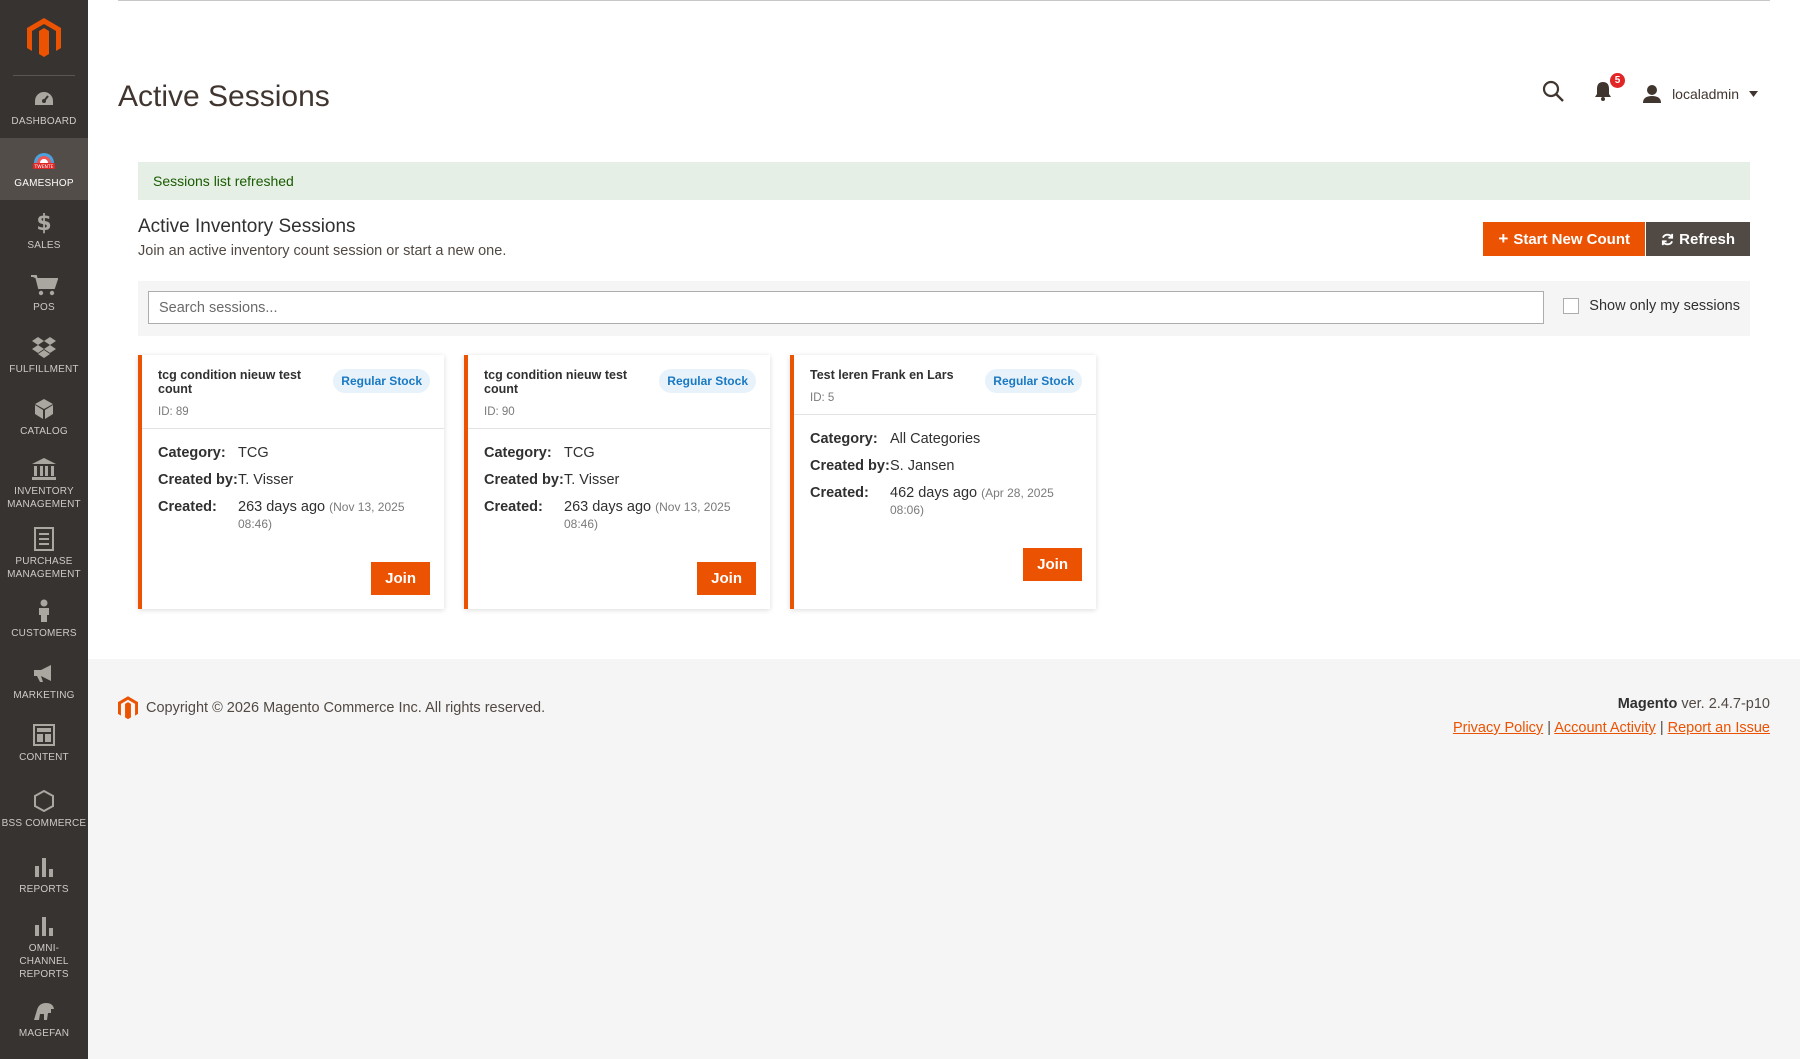  Describe the element at coordinates (1618, 80) in the screenshot. I see `notification-count-badge: 5` at that location.